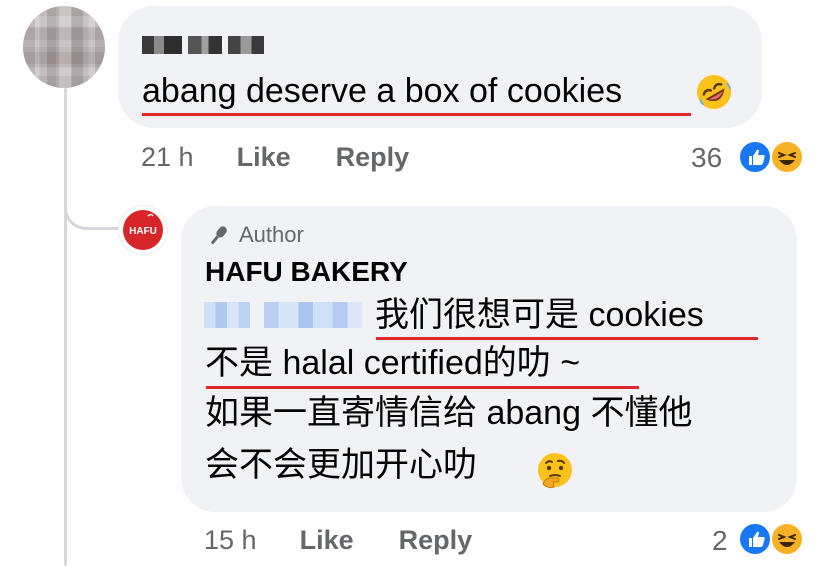 The height and width of the screenshot is (566, 828). Describe the element at coordinates (787, 539) in the screenshot. I see `reply-haha-reaction-icon` at that location.